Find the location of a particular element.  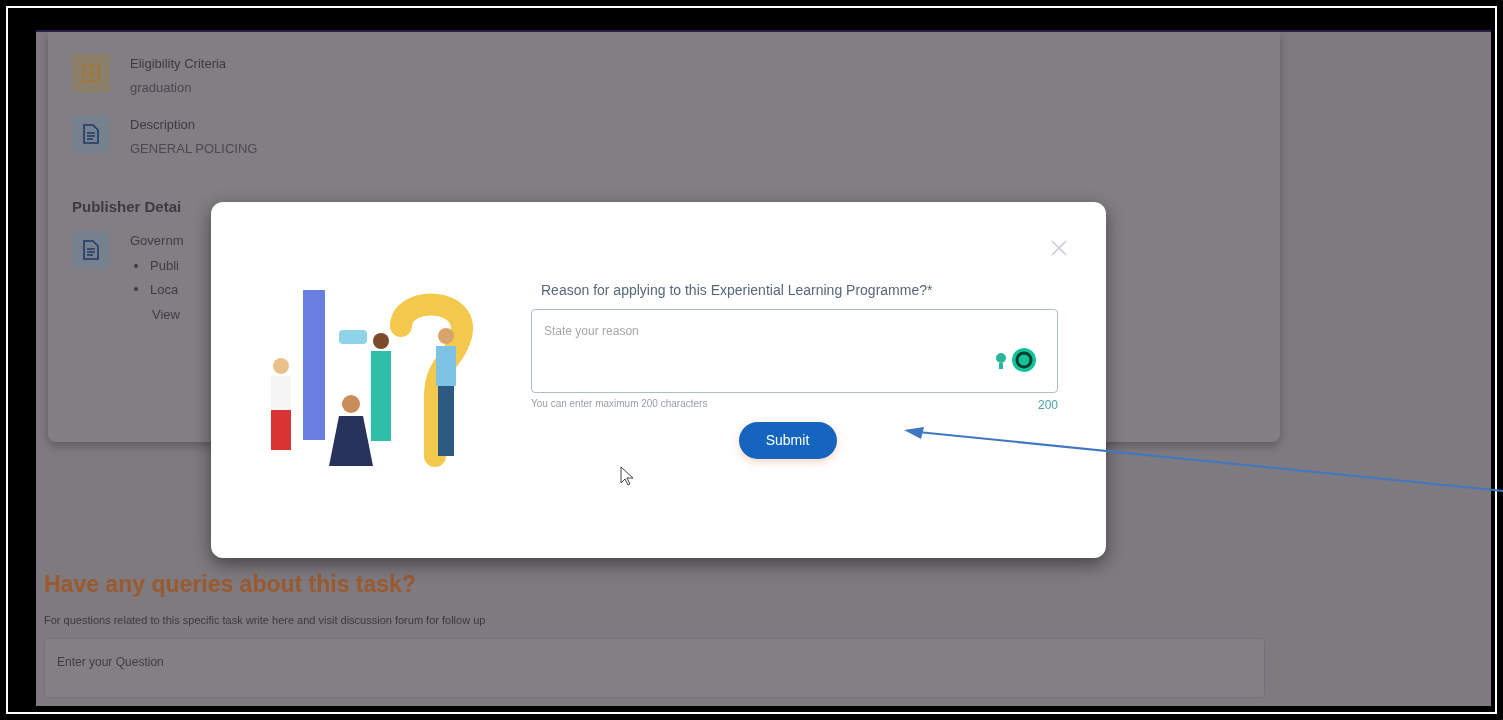

view-link: View is located at coordinates (157, 315).